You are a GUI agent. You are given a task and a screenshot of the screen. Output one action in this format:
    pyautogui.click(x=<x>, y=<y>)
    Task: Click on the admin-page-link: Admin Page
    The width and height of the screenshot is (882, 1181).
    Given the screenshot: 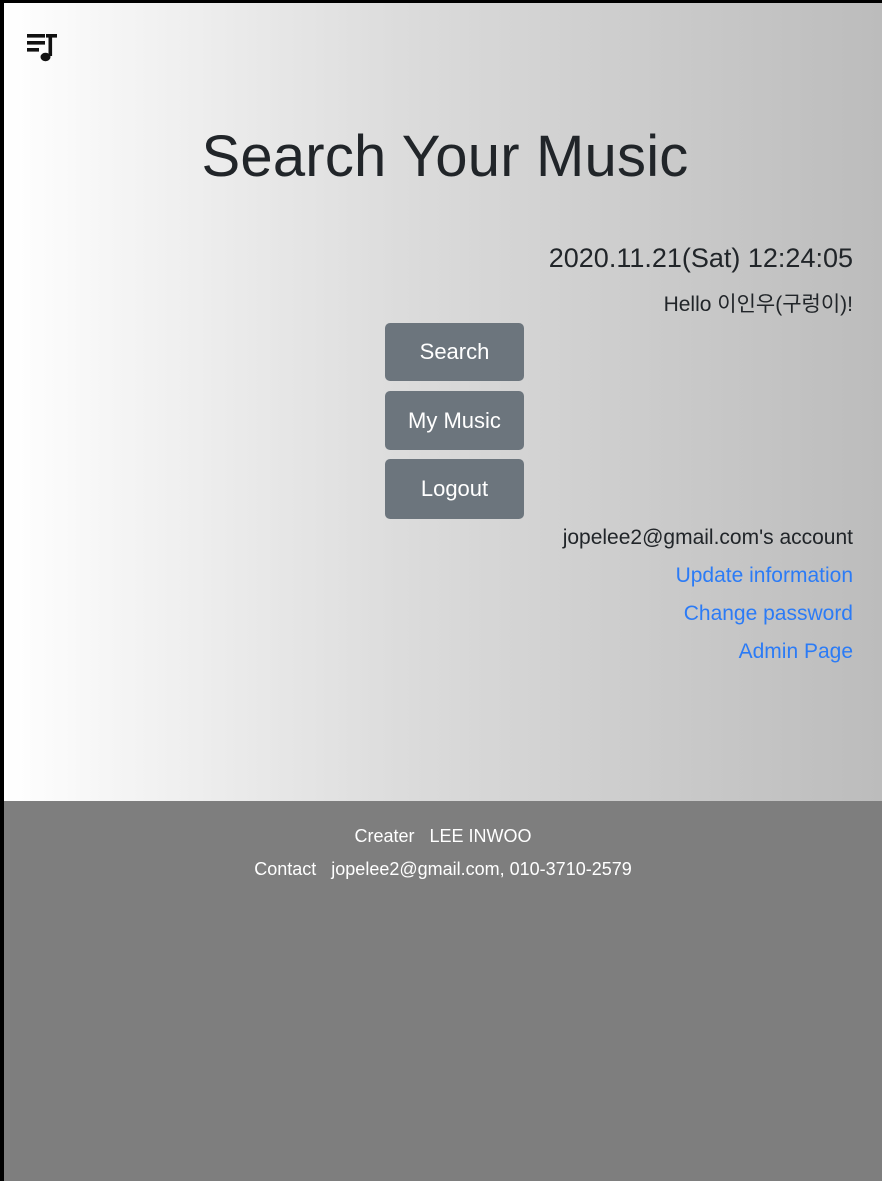 What is the action you would take?
    pyautogui.click(x=796, y=652)
    